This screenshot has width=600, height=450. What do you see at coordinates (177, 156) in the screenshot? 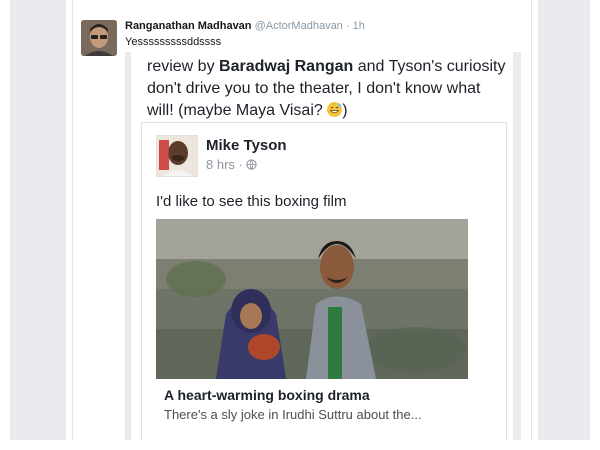
I see `mike-tyson-avatar` at bounding box center [177, 156].